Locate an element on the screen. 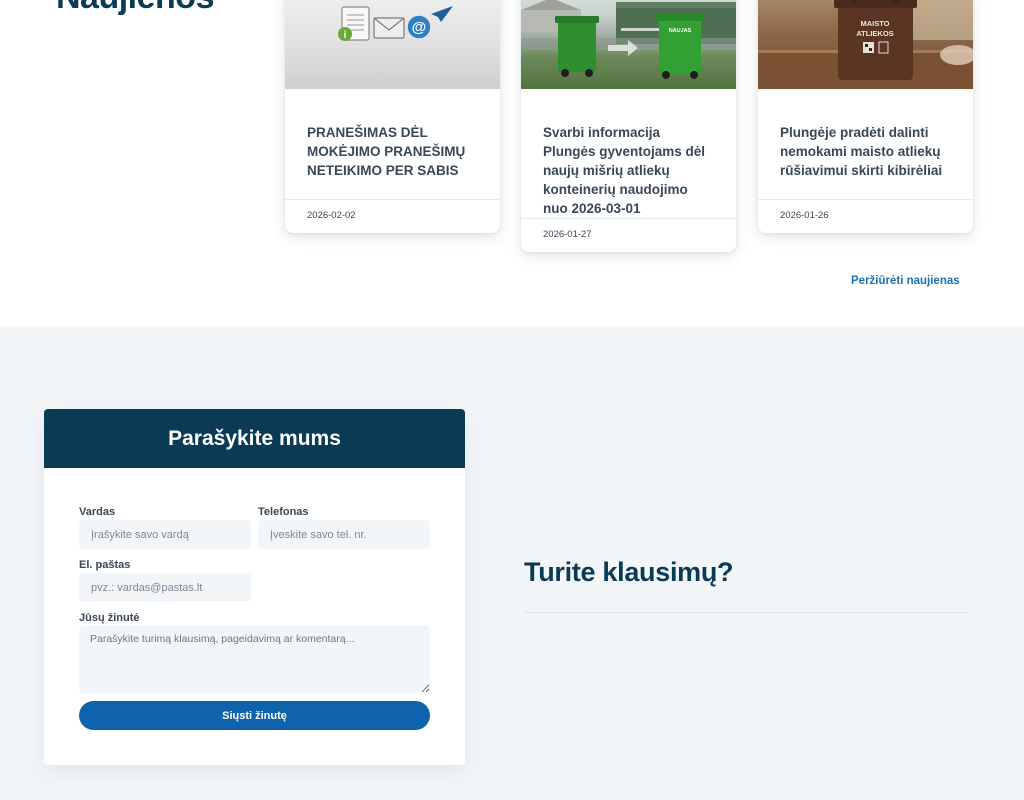 The width and height of the screenshot is (1024, 800). news-heading: Naujienos is located at coordinates (135, 8).